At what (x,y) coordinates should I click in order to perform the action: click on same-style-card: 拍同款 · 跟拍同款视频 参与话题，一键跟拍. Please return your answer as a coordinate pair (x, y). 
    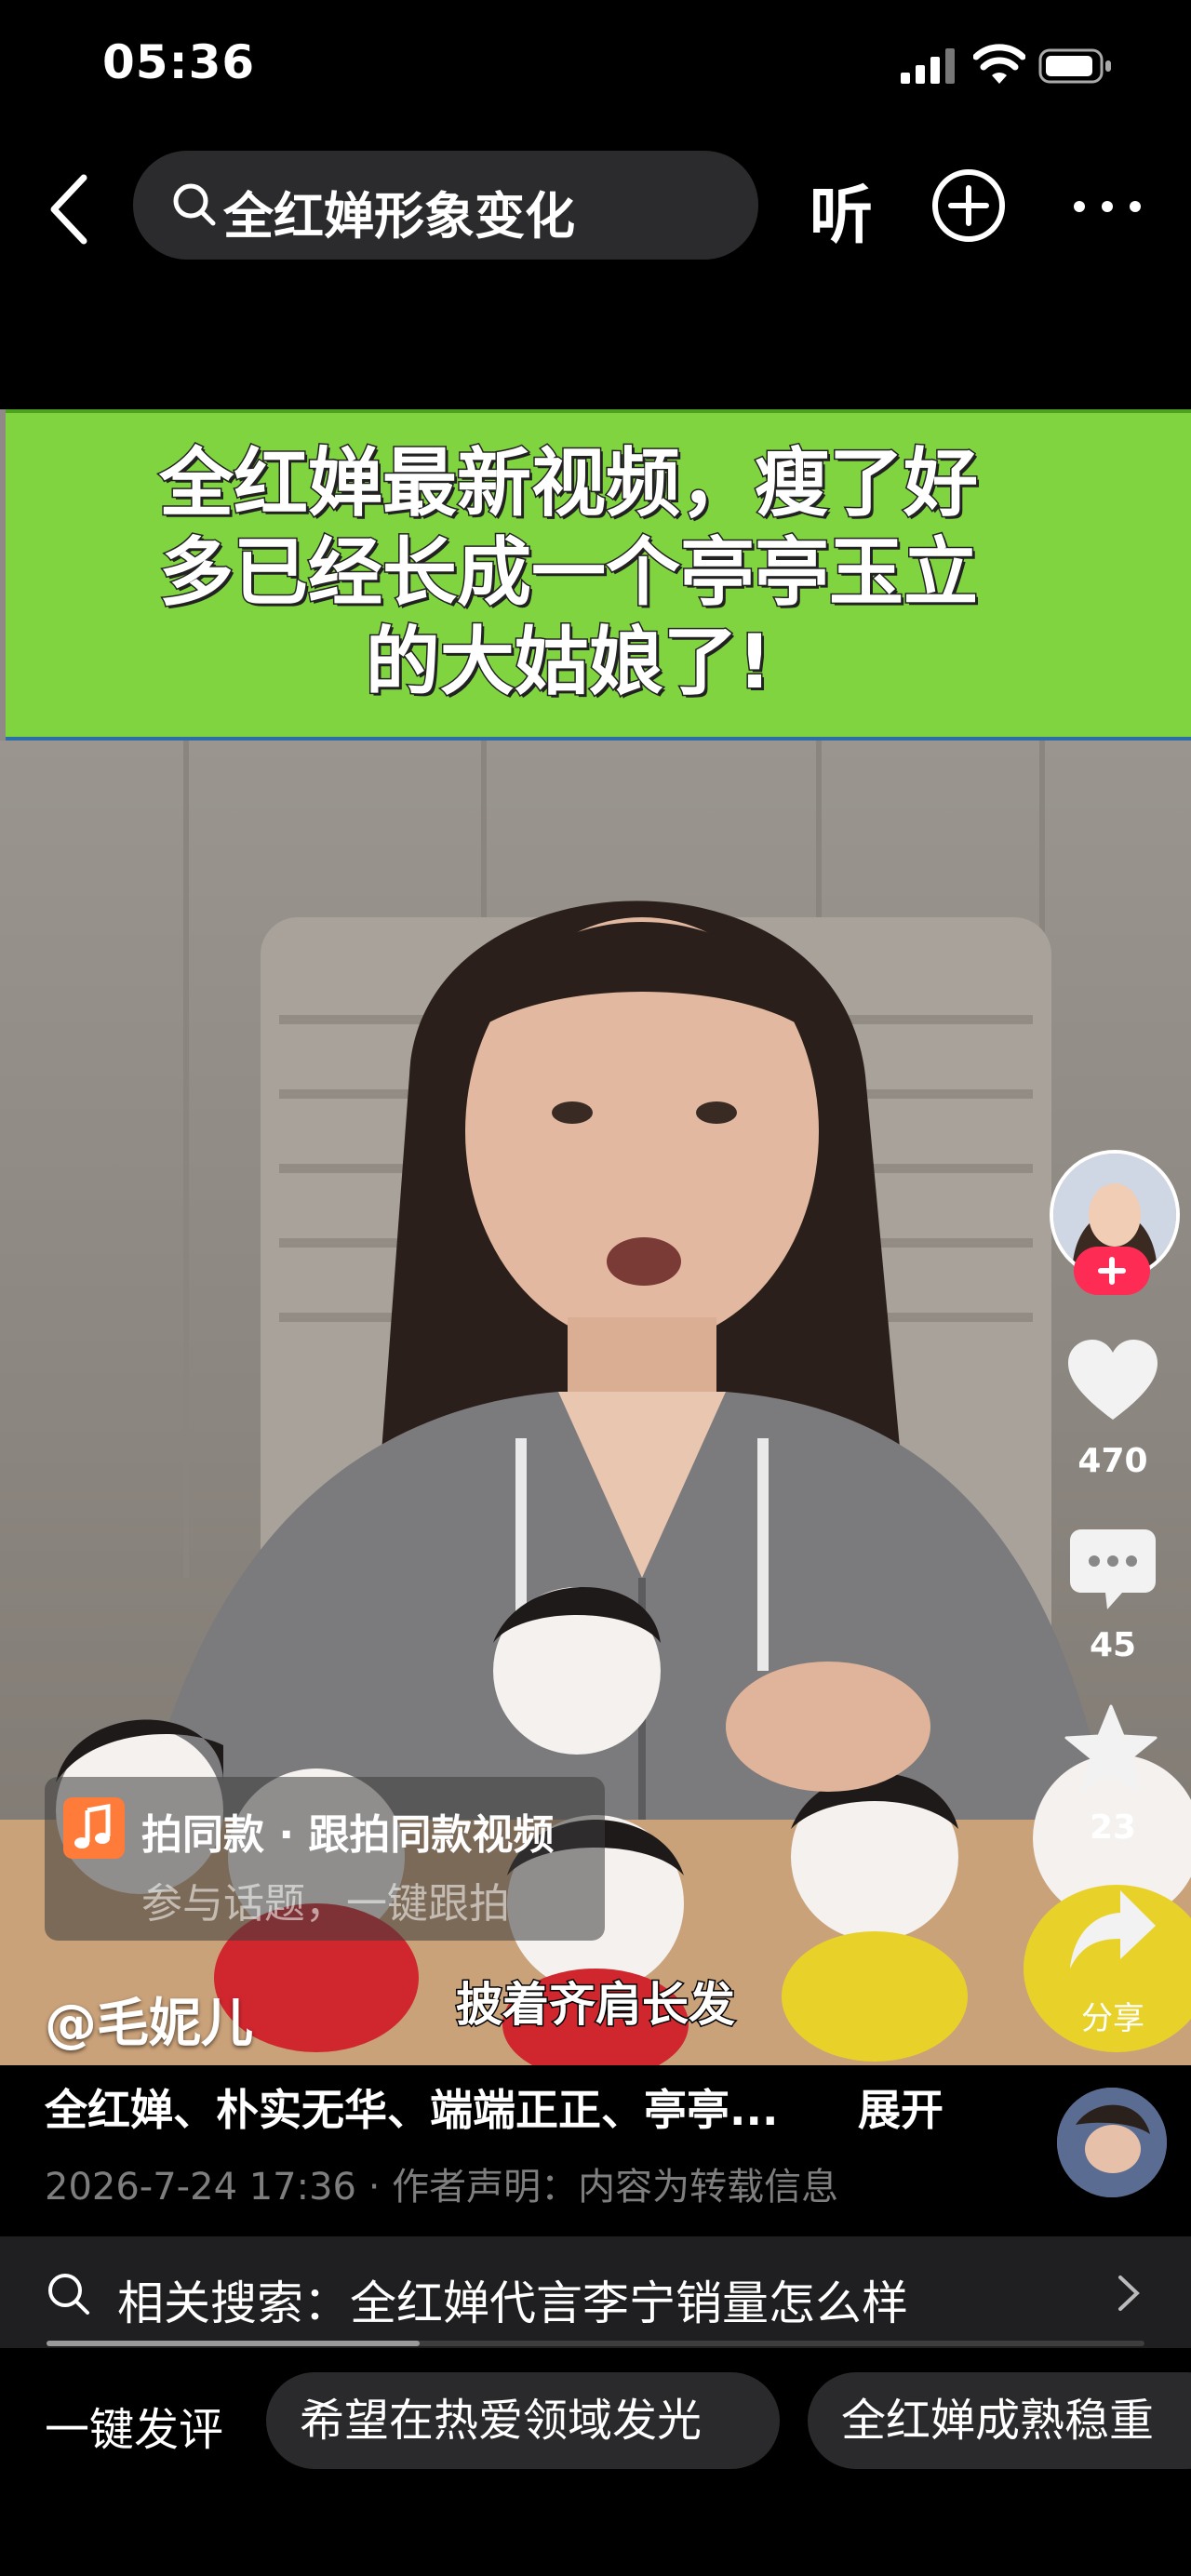
    Looking at the image, I should click on (325, 1859).